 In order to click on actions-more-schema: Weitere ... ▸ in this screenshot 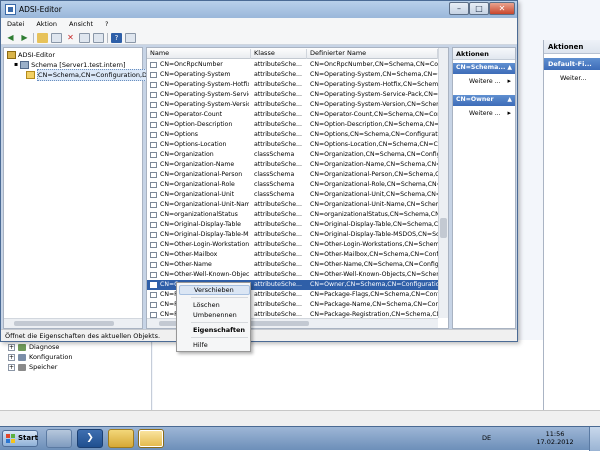, I will do `click(484, 81)`.